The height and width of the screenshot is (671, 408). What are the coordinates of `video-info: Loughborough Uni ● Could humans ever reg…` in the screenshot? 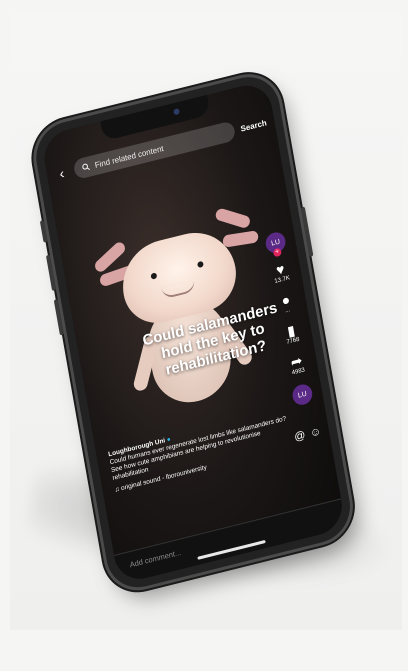 It's located at (203, 450).